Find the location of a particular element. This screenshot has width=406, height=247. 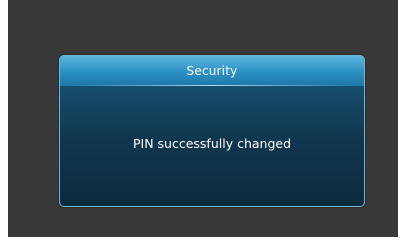

dialog-title: Security is located at coordinates (212, 71).